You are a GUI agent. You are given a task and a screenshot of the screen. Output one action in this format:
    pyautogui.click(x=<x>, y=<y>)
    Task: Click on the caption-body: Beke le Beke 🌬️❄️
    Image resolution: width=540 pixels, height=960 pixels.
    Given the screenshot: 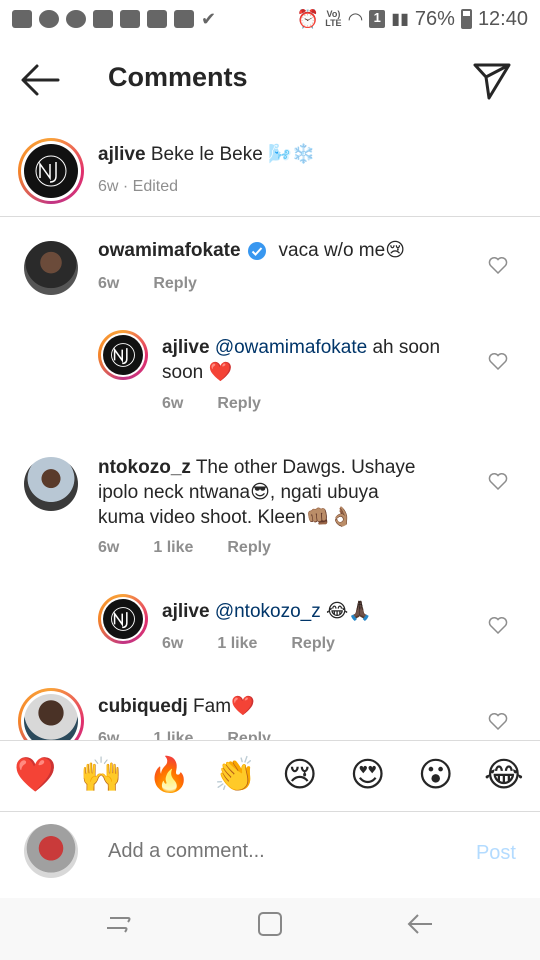 What is the action you would take?
    pyautogui.click(x=233, y=154)
    